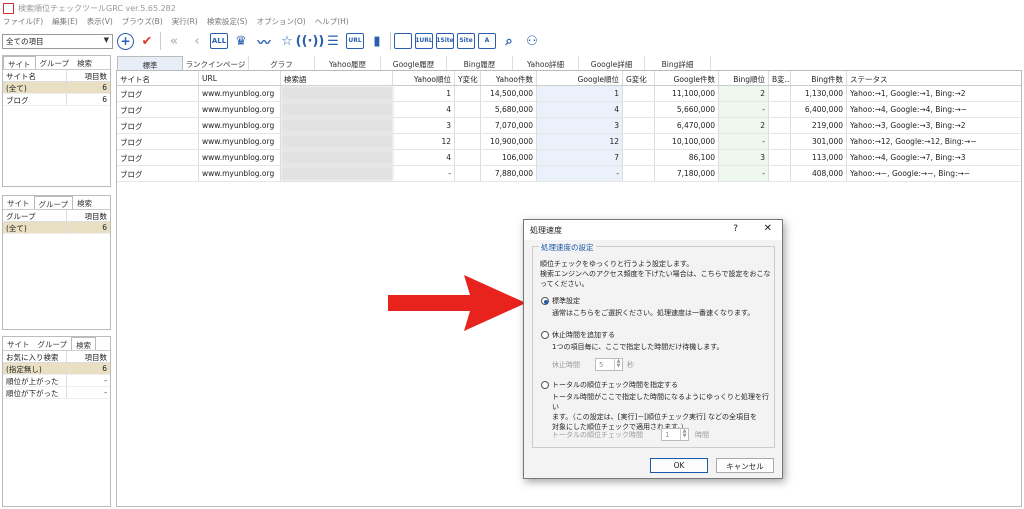  What do you see at coordinates (403, 41) in the screenshot?
I see `window-icon` at bounding box center [403, 41].